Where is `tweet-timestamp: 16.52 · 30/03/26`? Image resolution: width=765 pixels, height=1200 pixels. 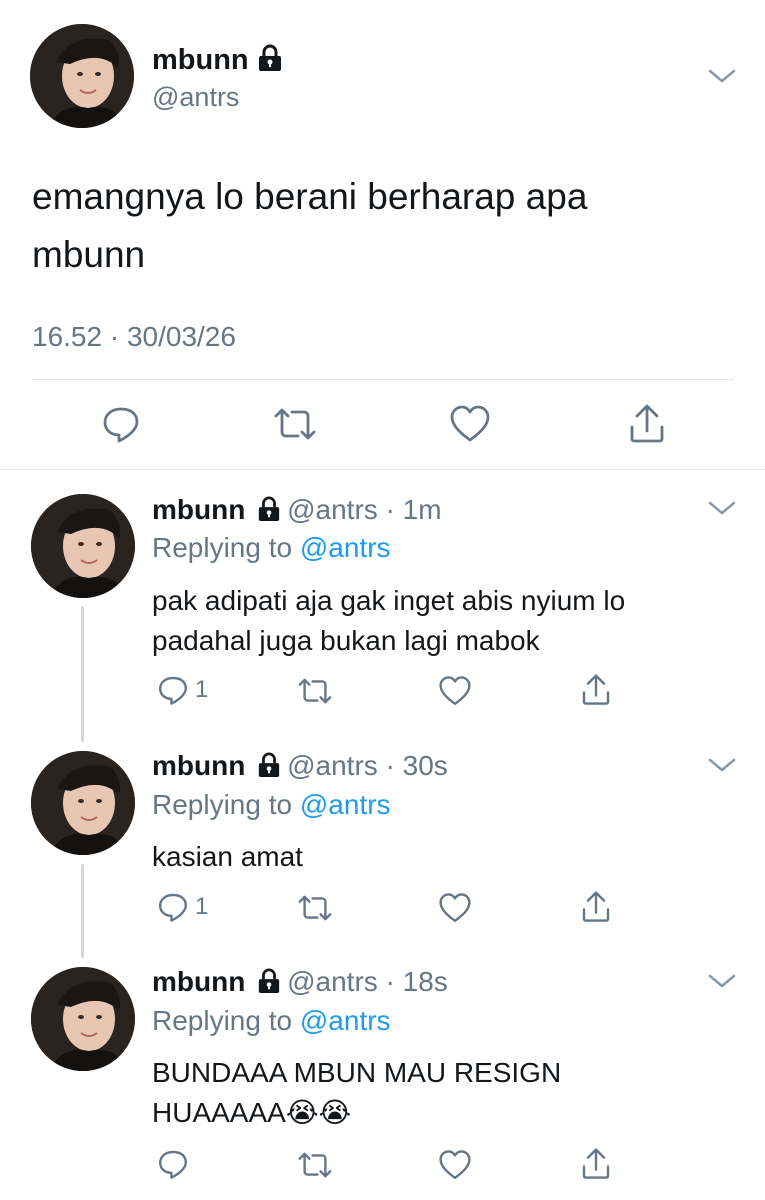 tweet-timestamp: 16.52 · 30/03/26 is located at coordinates (134, 337).